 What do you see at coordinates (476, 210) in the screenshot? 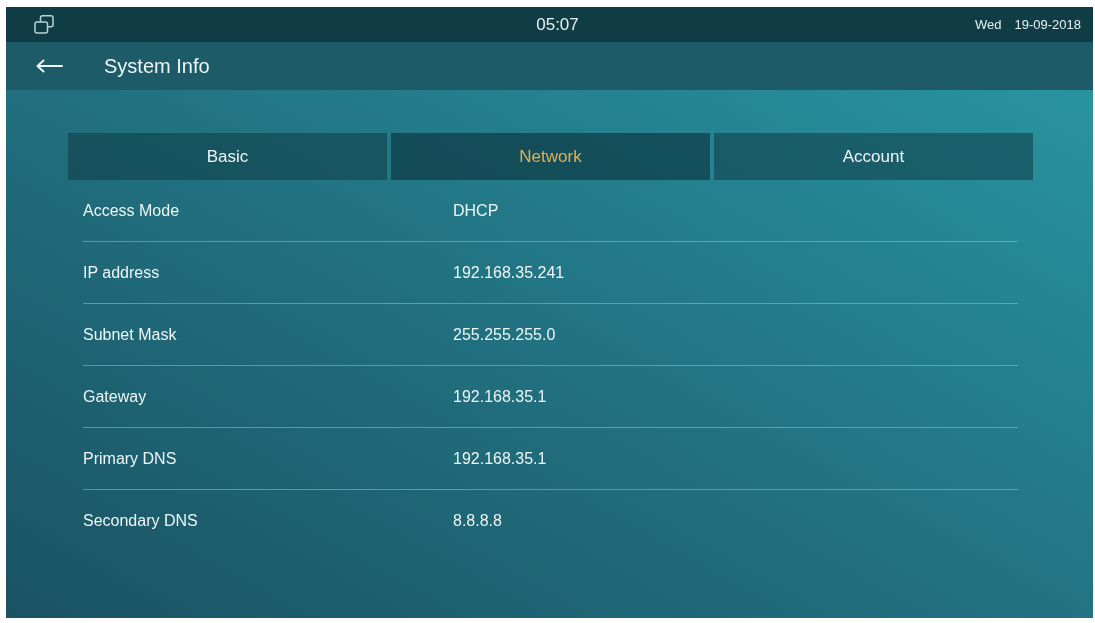
I see `field-value: DHCP` at bounding box center [476, 210].